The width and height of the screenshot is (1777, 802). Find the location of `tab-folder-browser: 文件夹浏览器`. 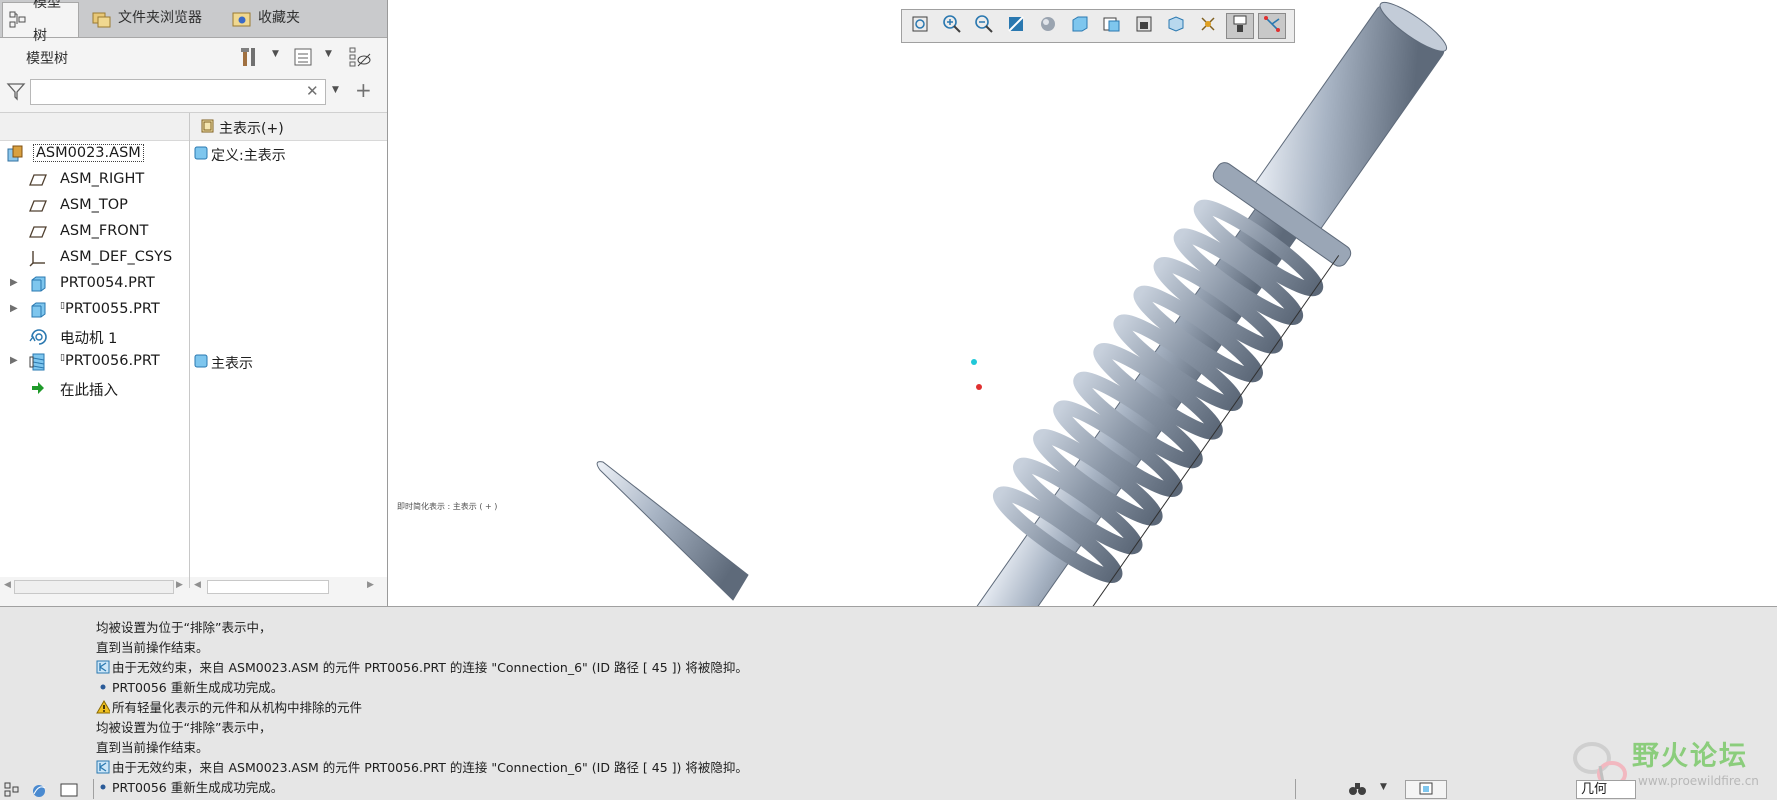

tab-folder-browser: 文件夹浏览器 is located at coordinates (154, 18).